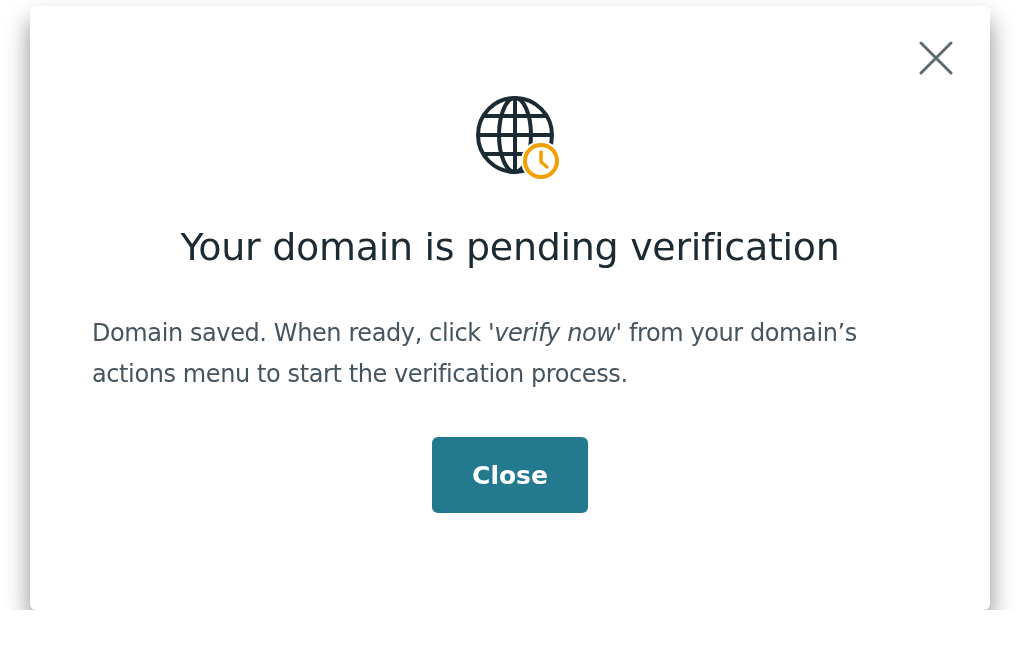  What do you see at coordinates (510, 475) in the screenshot?
I see `close-button: Close` at bounding box center [510, 475].